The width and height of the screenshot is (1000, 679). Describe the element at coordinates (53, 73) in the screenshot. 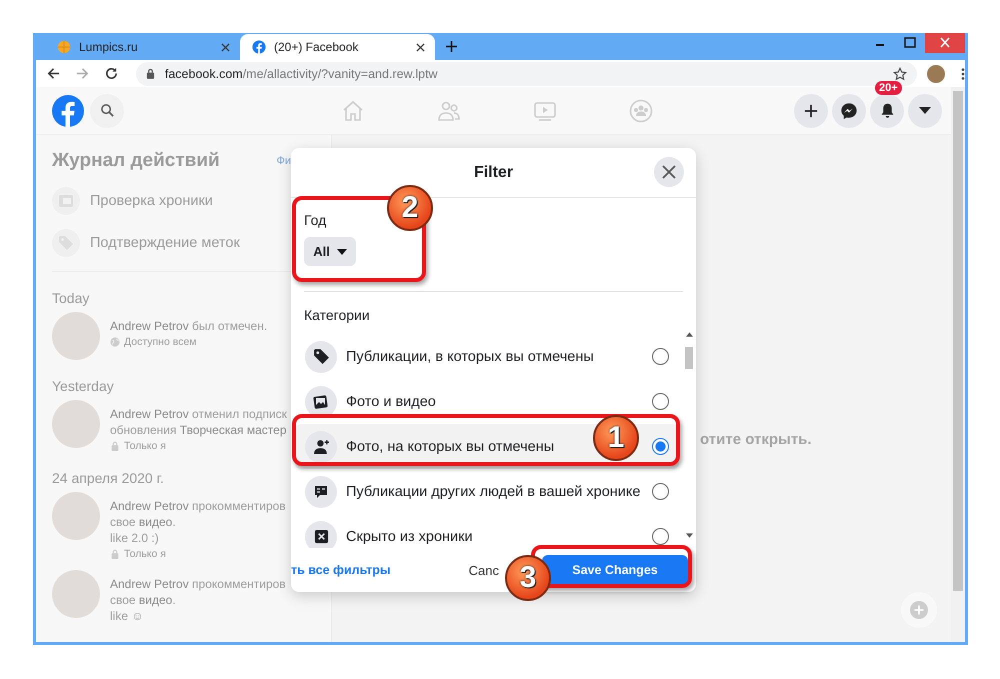

I see `back-arrow-icon` at that location.